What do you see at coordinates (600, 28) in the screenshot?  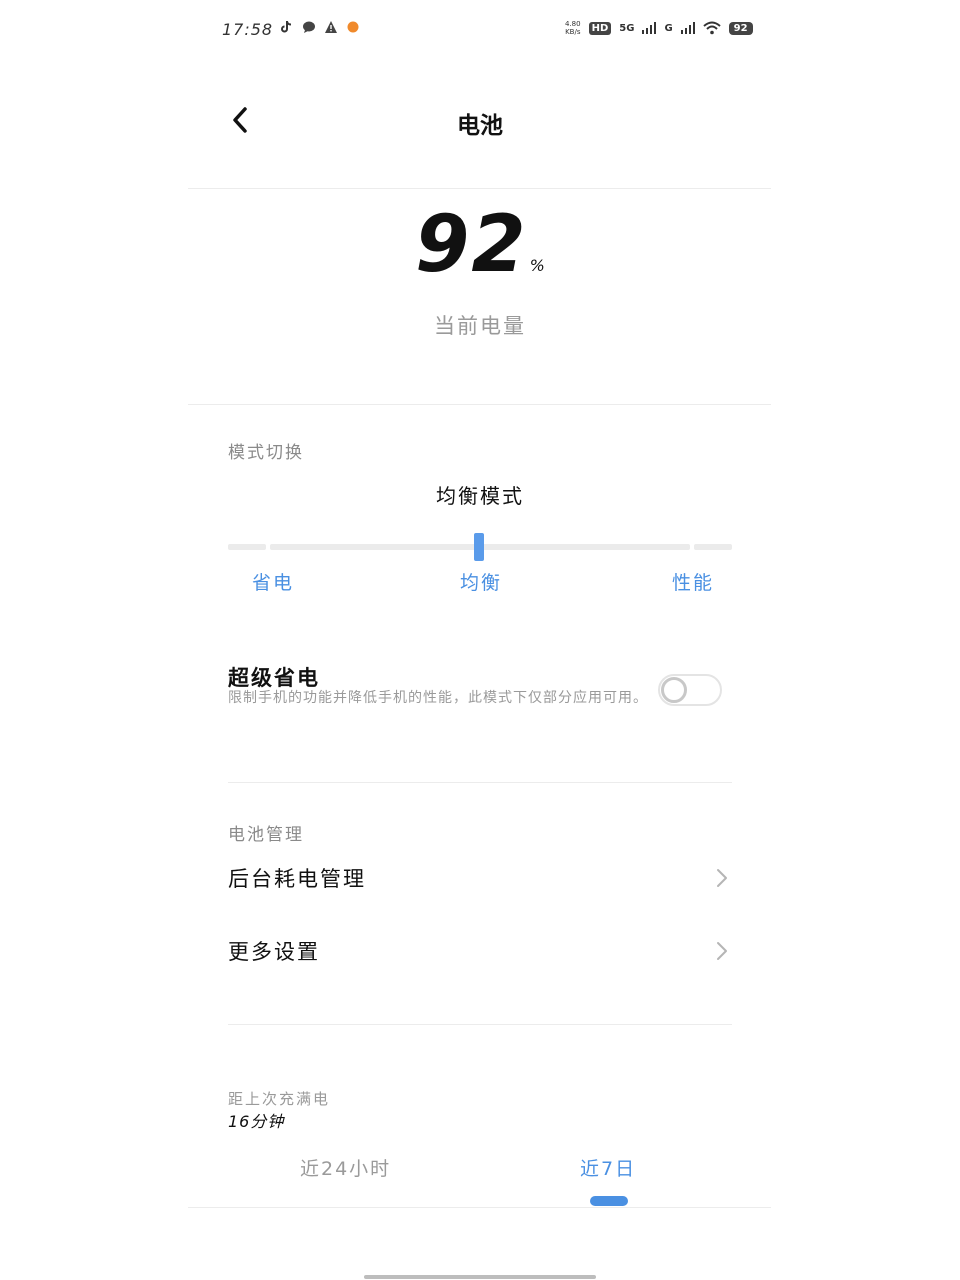 I see `hd-badge: HD` at bounding box center [600, 28].